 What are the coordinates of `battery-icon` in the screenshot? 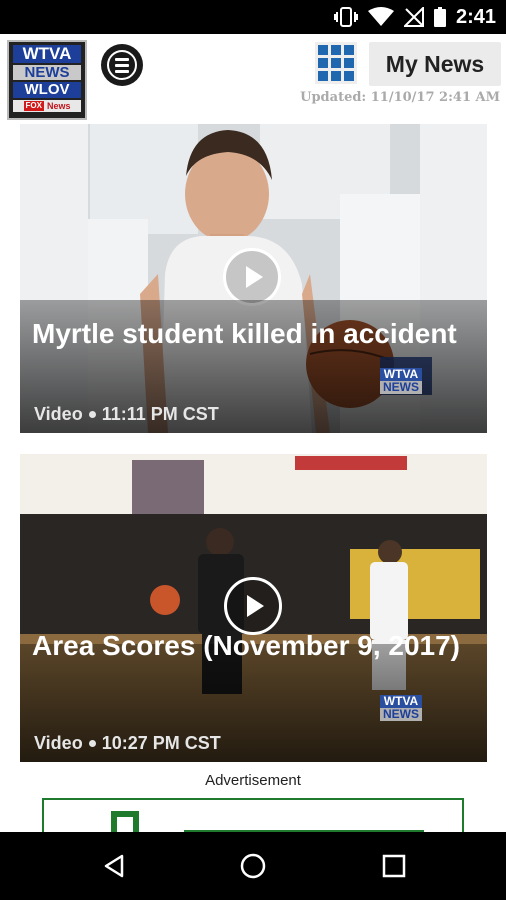 It's located at (439, 17).